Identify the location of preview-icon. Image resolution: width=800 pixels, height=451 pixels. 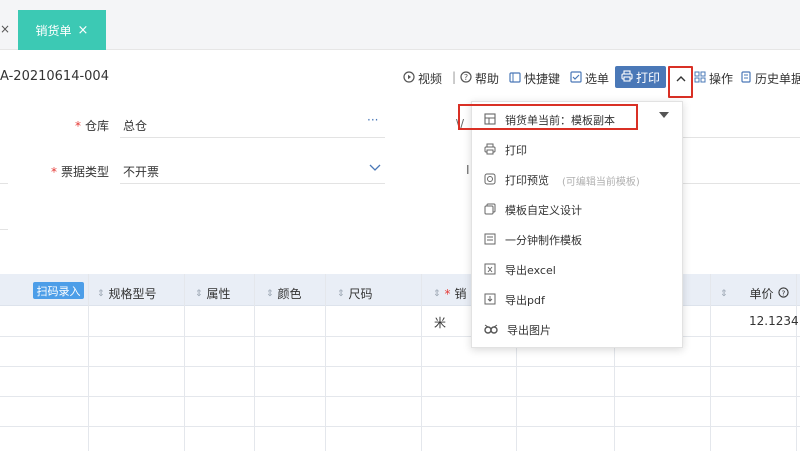
(490, 180).